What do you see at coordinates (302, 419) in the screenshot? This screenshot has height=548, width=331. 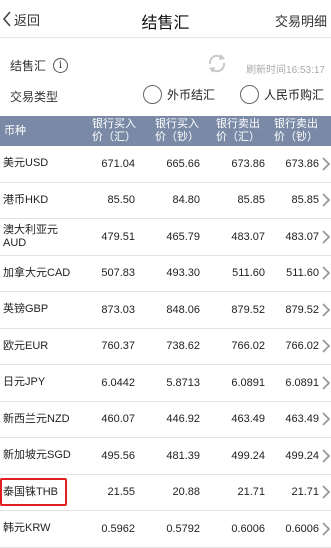 I see `bank-sell-cash: 463.49` at bounding box center [302, 419].